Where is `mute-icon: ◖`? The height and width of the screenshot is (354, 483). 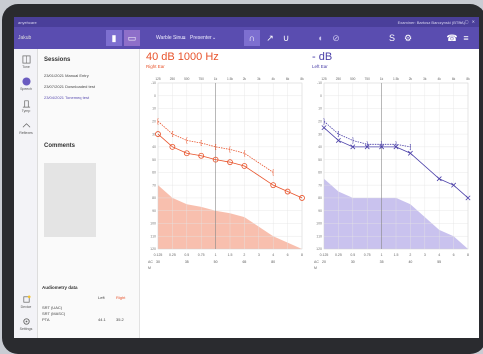 mute-icon: ◖ is located at coordinates (320, 38).